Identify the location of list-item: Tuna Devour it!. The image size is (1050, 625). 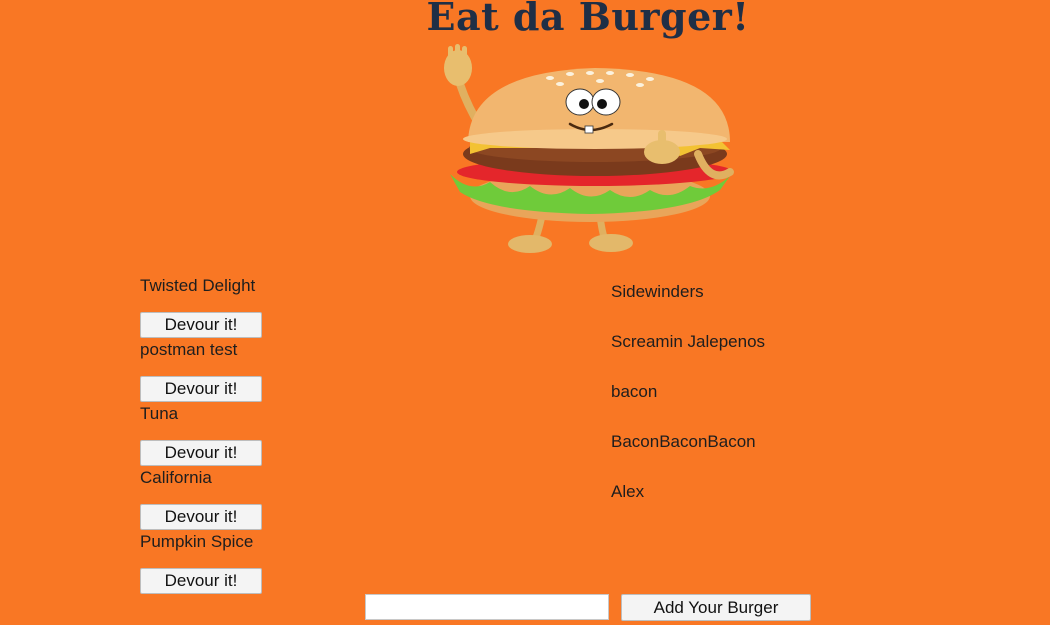
(320, 436).